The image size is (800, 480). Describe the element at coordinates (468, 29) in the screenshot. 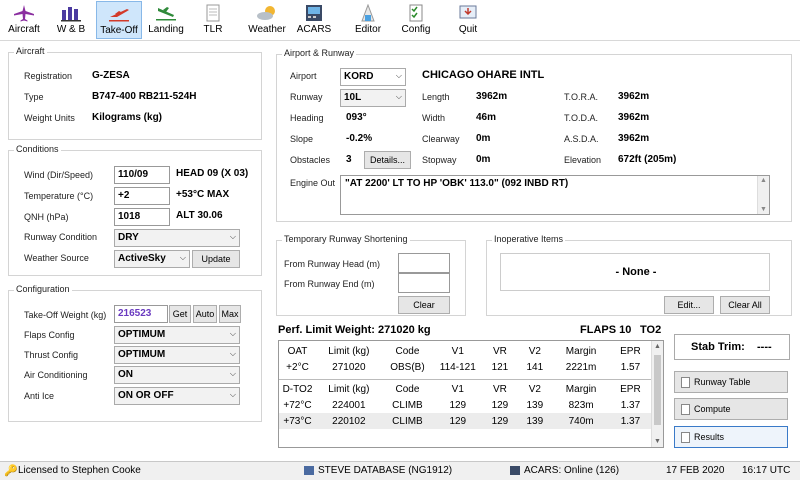

I see `toolbar-label: Quit` at that location.